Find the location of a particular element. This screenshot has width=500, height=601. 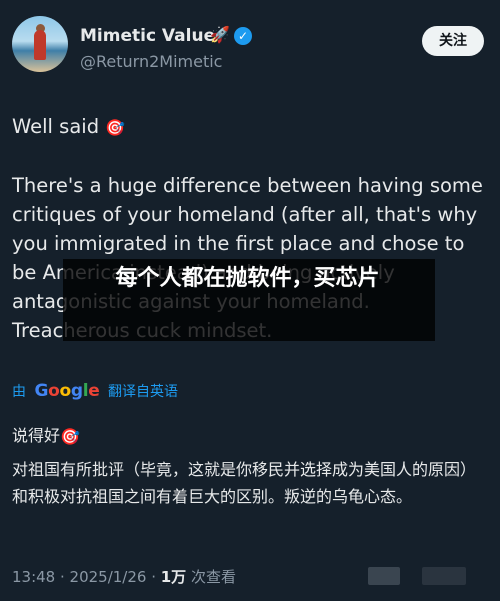

overlay-text: 每个人都在抛软件，买芯片 is located at coordinates (247, 278).